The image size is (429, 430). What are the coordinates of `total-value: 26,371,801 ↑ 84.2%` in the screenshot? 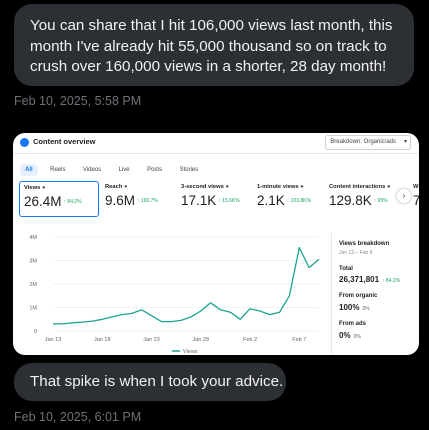 It's located at (369, 279).